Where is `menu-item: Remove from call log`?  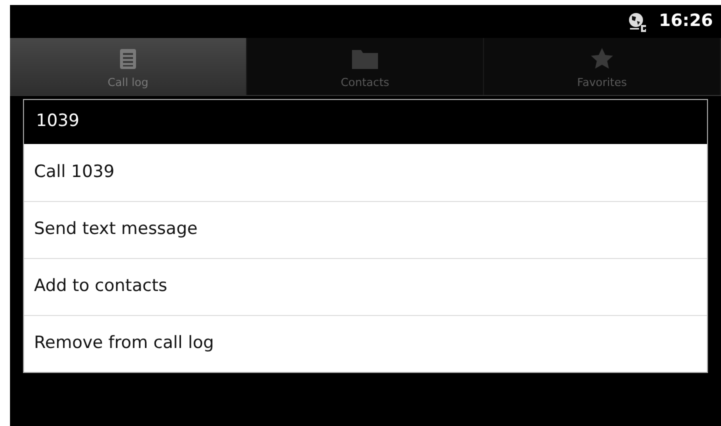
menu-item: Remove from call log is located at coordinates (365, 343).